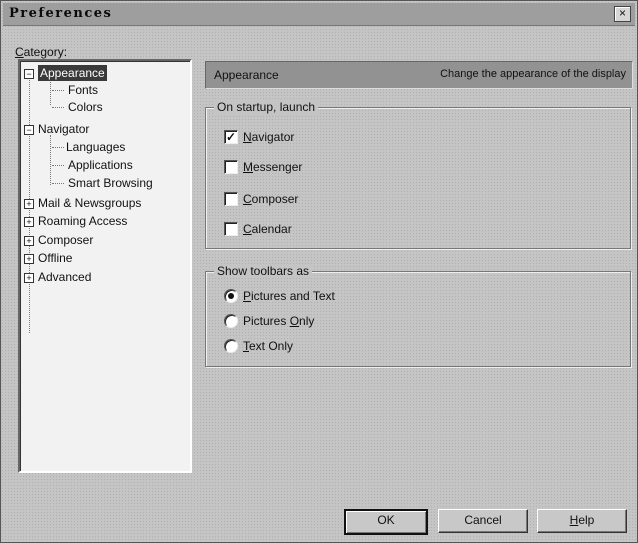 Image resolution: width=638 pixels, height=543 pixels. I want to click on pictures-and-text-radio, so click(231, 296).